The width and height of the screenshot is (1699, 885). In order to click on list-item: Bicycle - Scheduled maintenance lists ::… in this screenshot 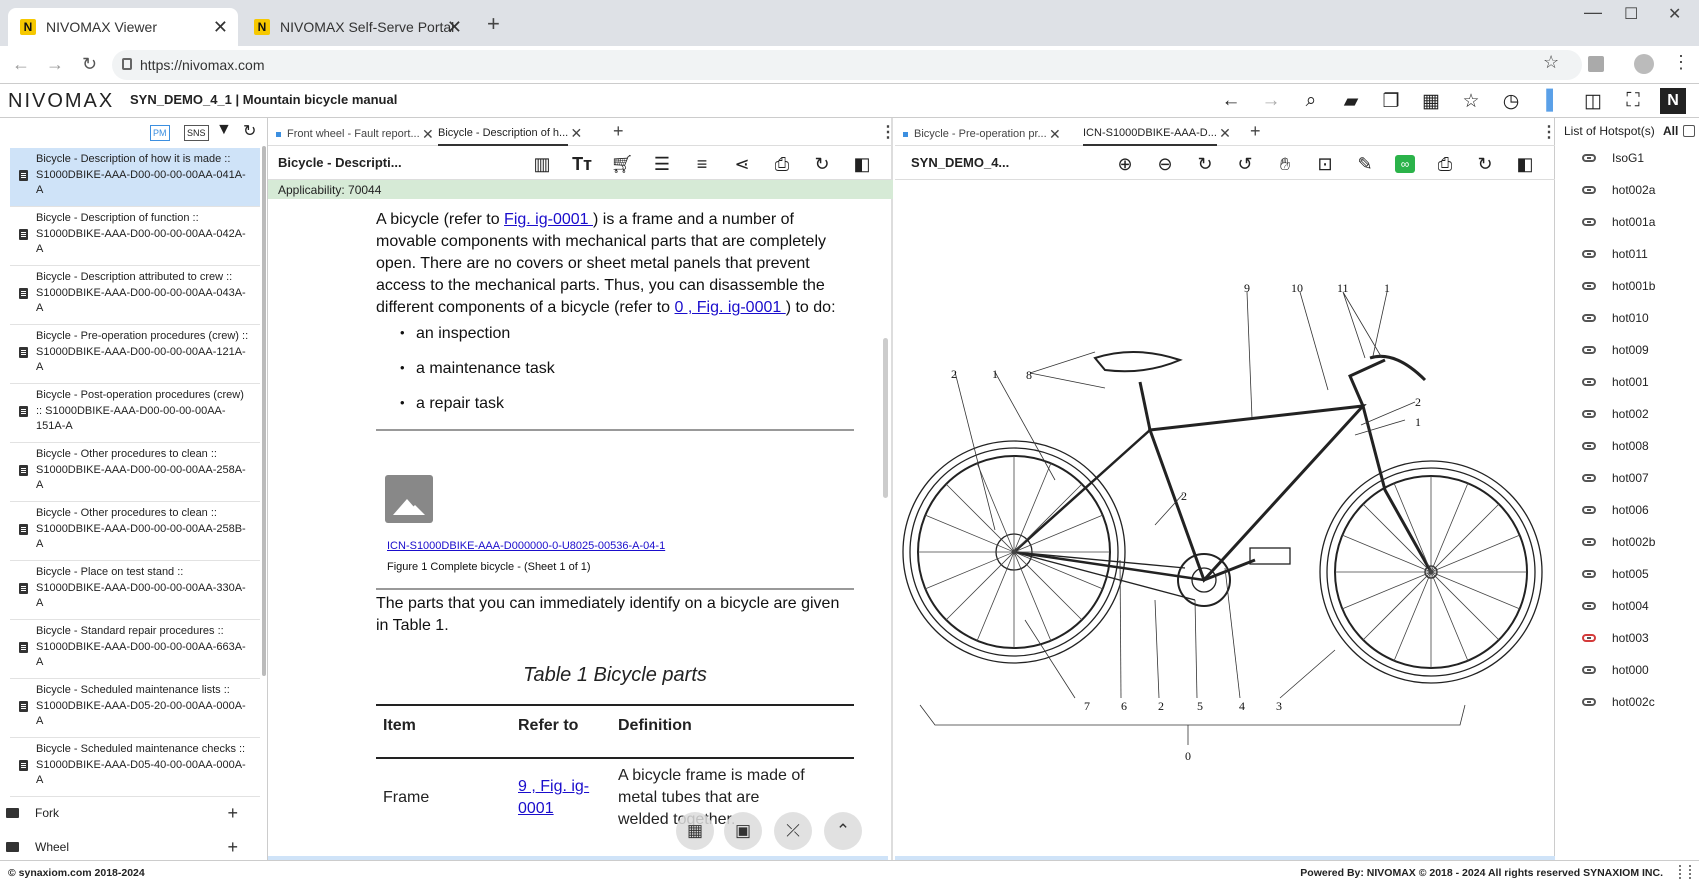, I will do `click(135, 708)`.